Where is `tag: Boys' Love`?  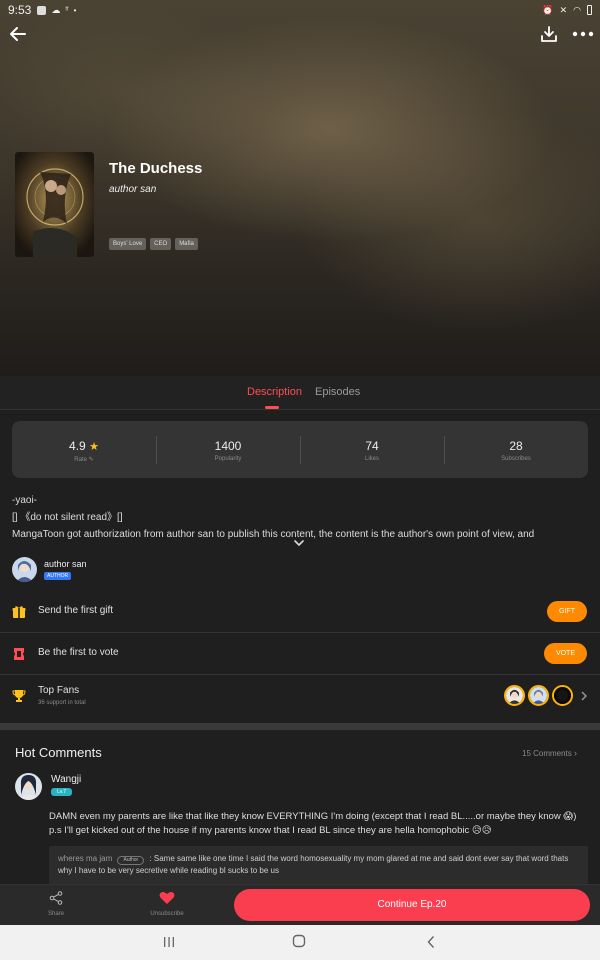
tag: Boys' Love is located at coordinates (128, 244).